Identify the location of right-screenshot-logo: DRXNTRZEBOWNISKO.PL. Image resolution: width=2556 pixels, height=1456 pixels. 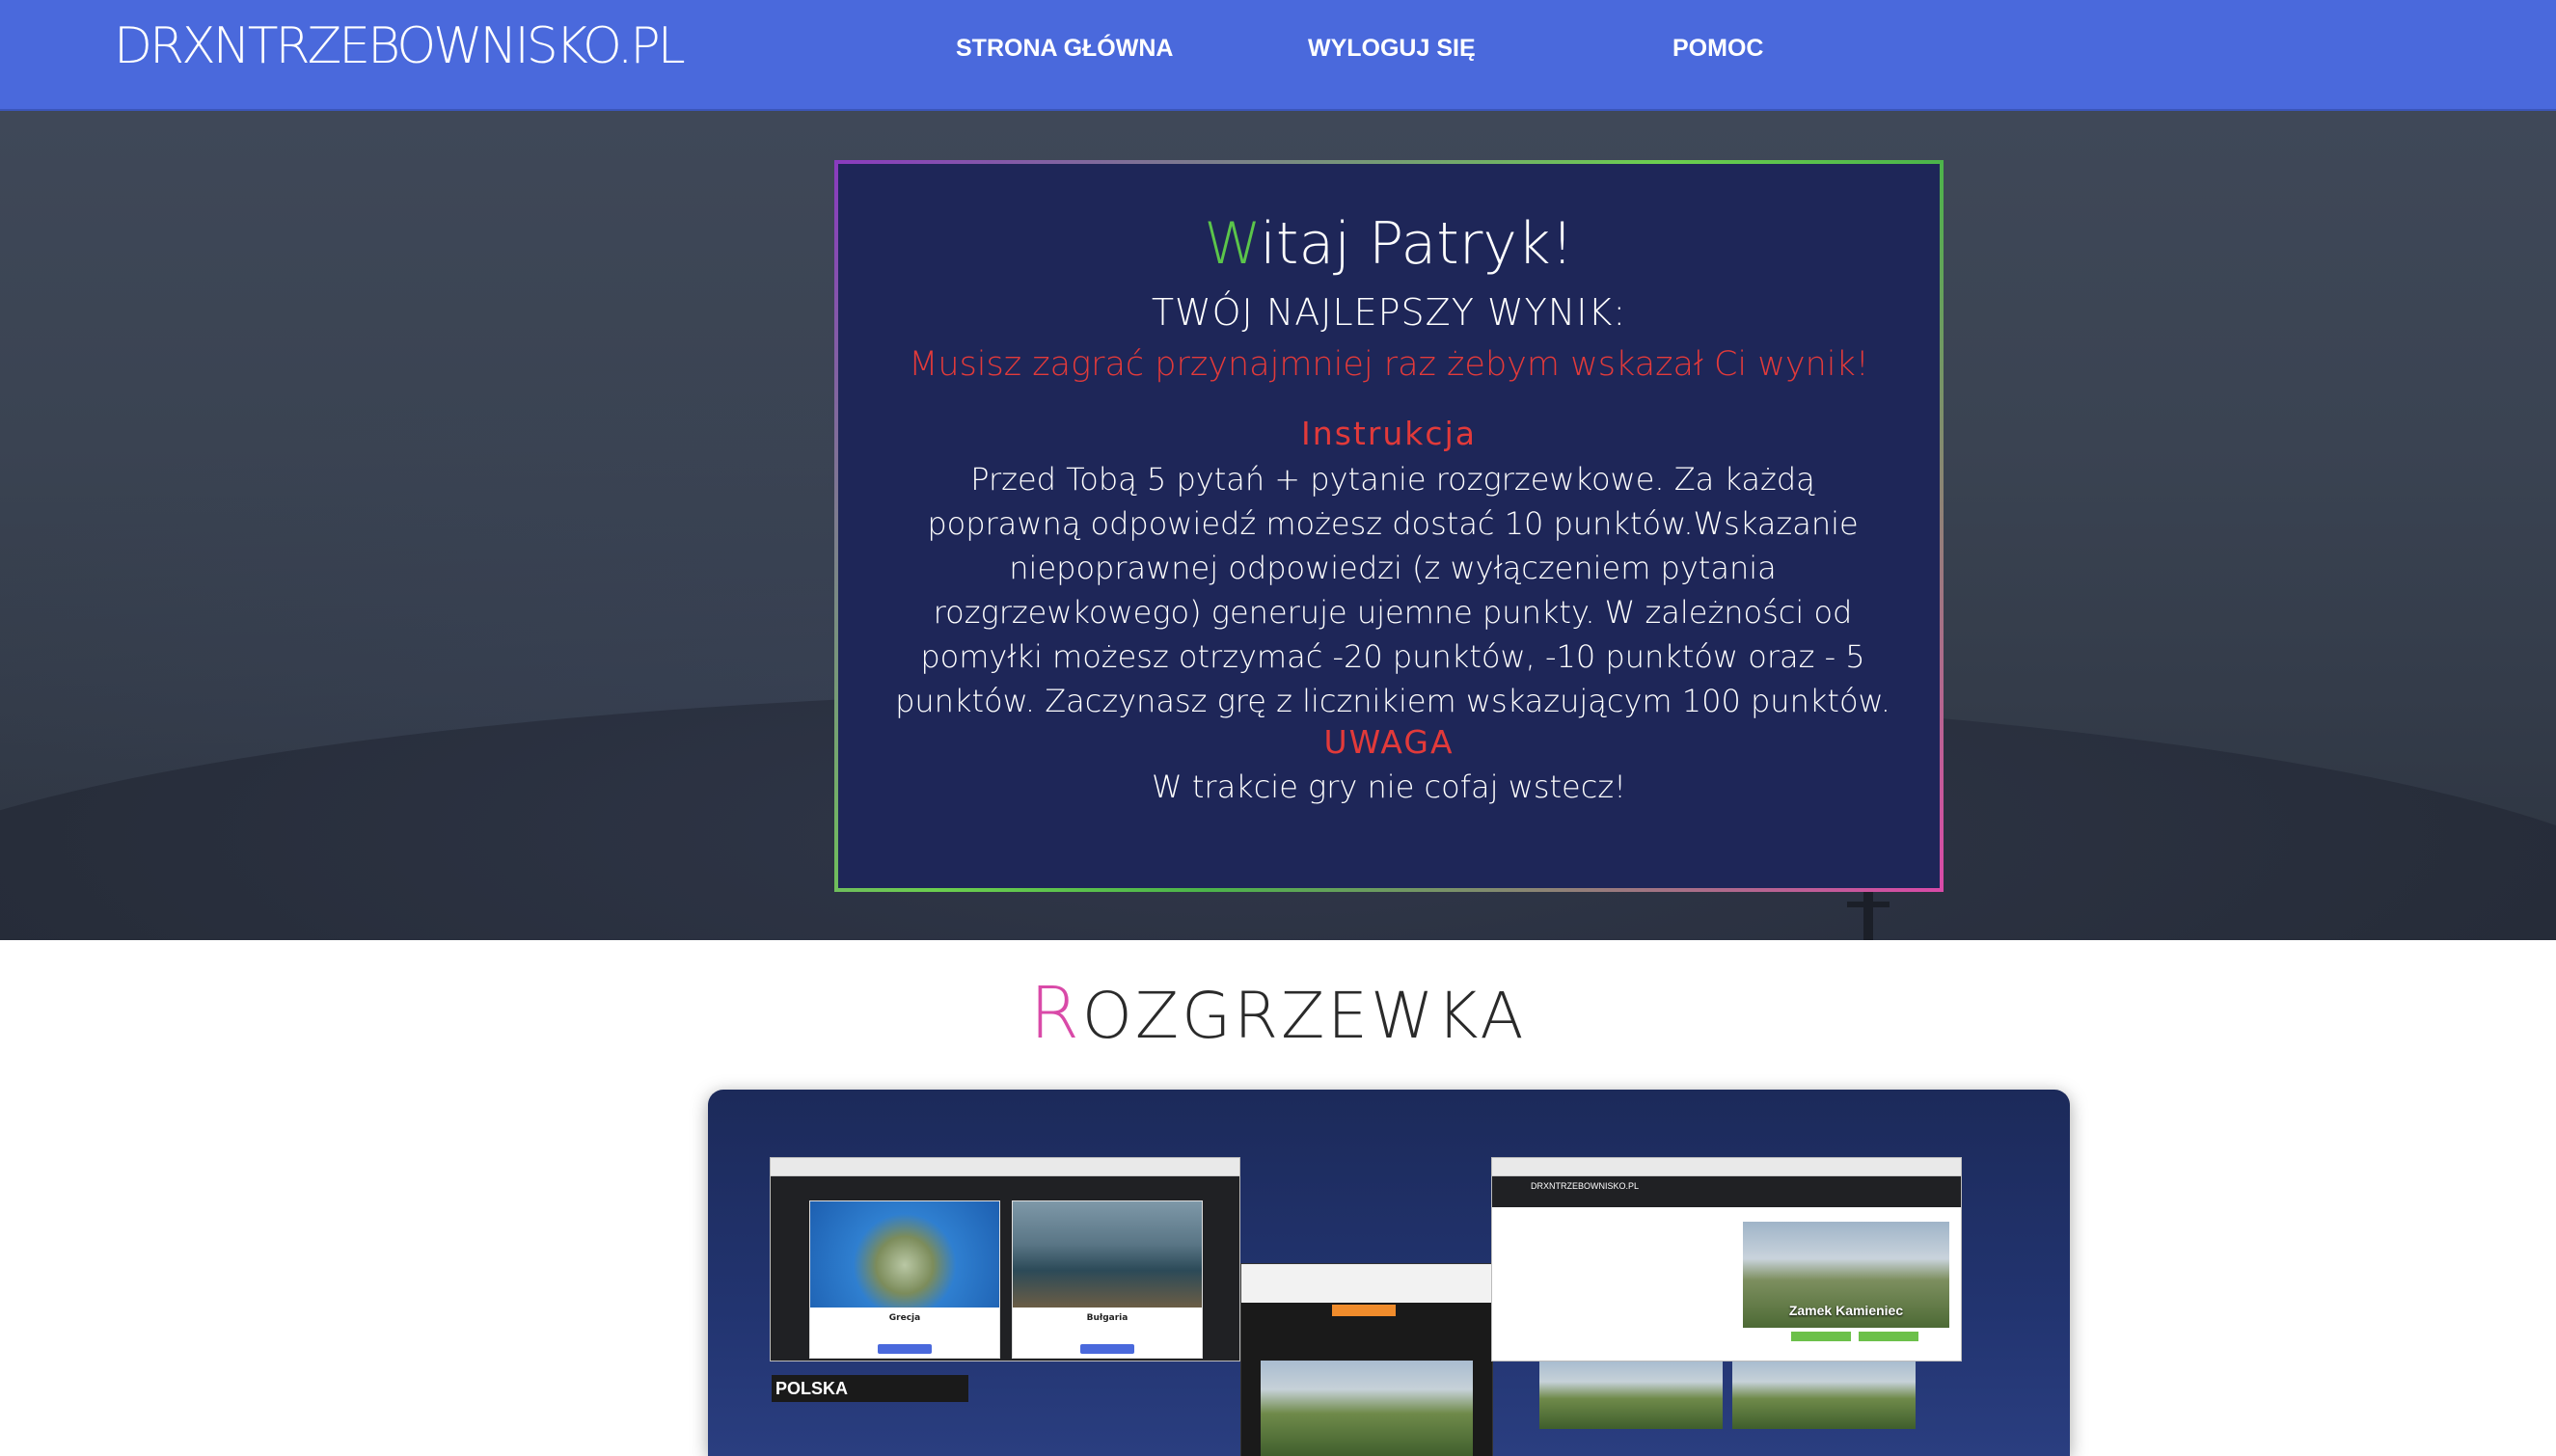
(1585, 1186).